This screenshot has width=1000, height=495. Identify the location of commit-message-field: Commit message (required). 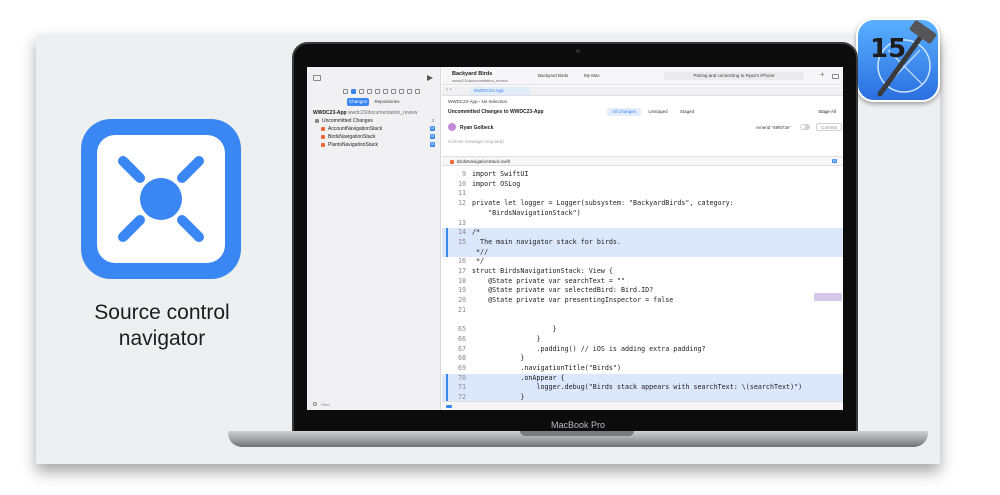
(476, 141).